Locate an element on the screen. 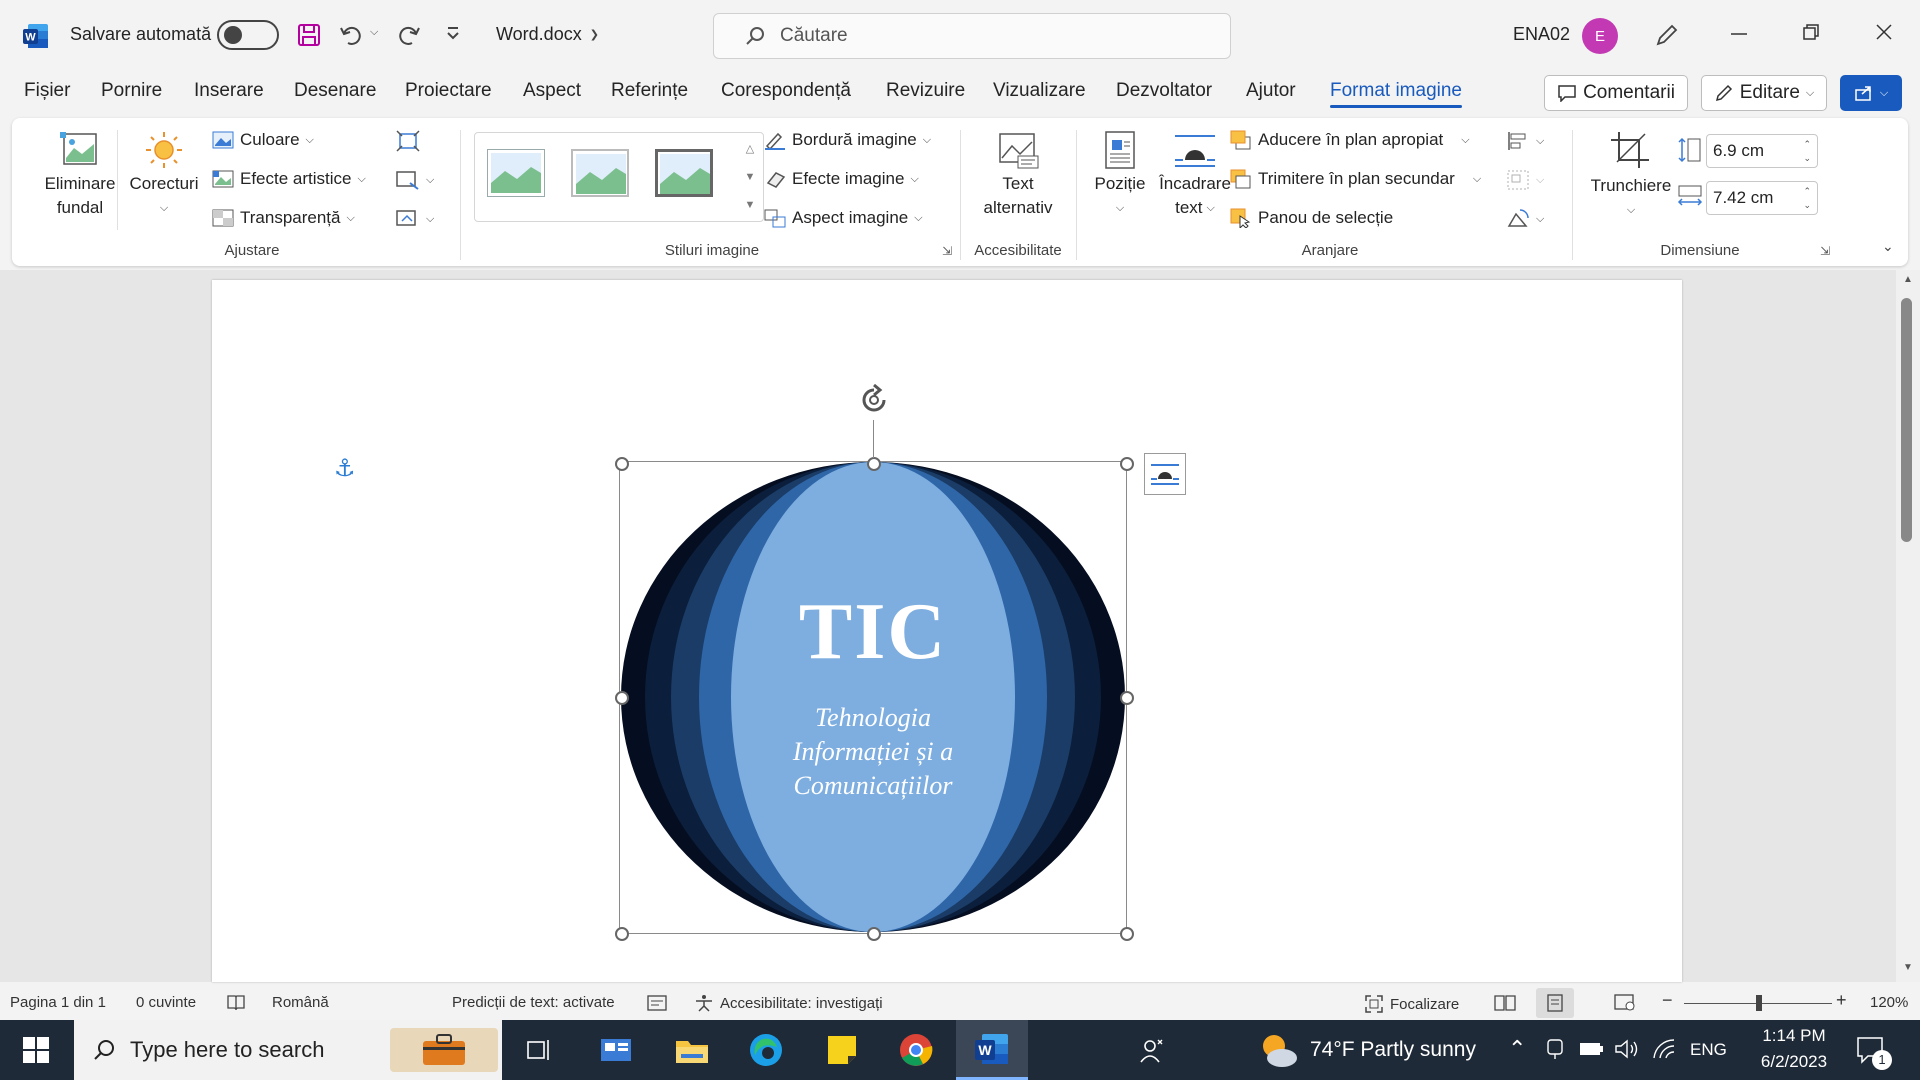  zoom-in-button: + is located at coordinates (1841, 1000).